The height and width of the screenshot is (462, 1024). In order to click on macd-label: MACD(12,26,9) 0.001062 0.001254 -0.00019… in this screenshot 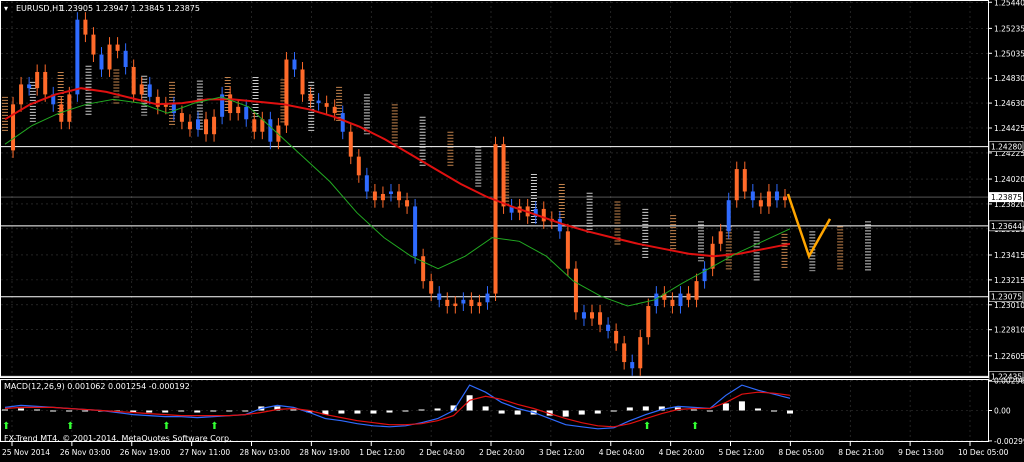, I will do `click(97, 386)`.